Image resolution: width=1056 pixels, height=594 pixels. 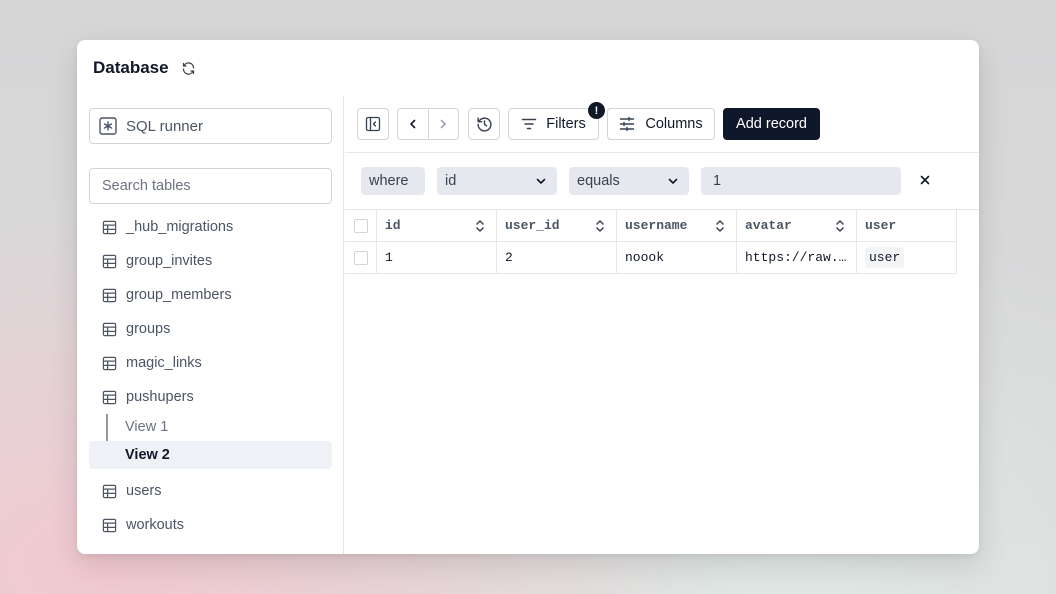 I want to click on filter-operator-value: equals, so click(x=598, y=181).